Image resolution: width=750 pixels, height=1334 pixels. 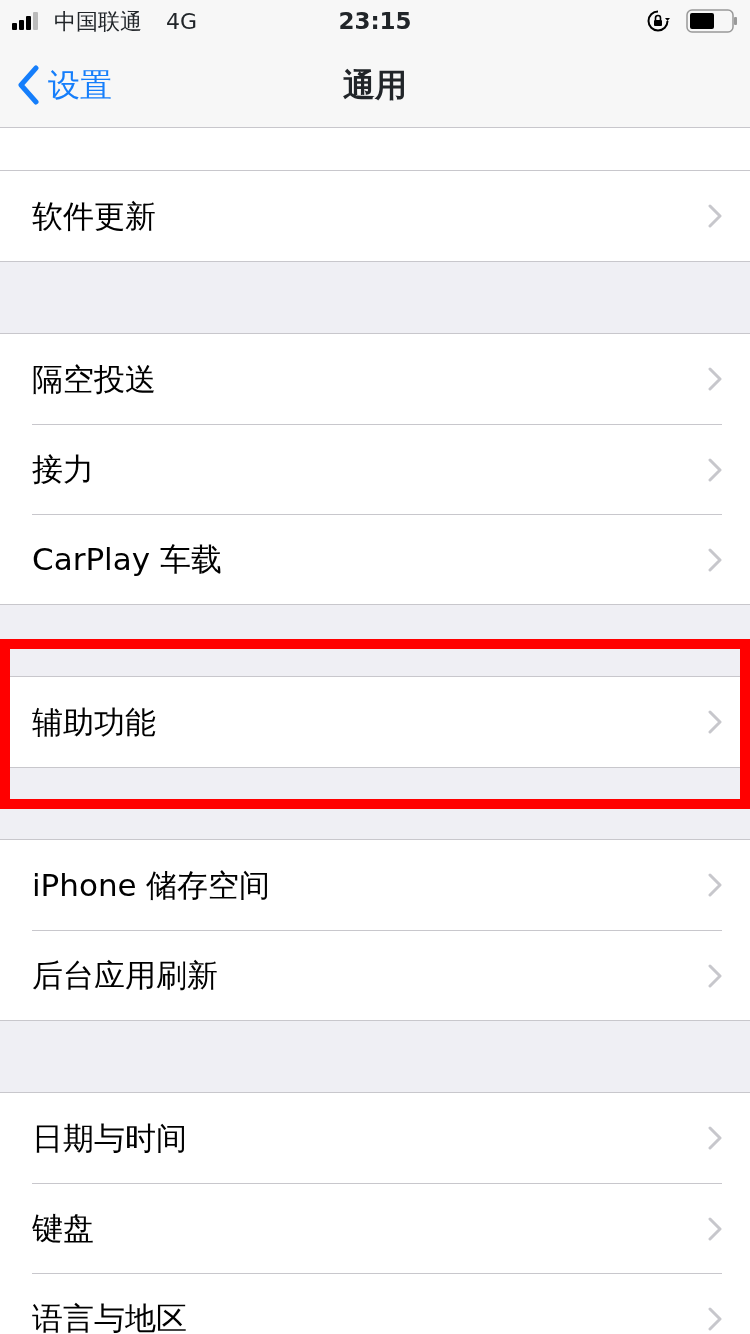 I want to click on status-time: 23:15, so click(x=375, y=21).